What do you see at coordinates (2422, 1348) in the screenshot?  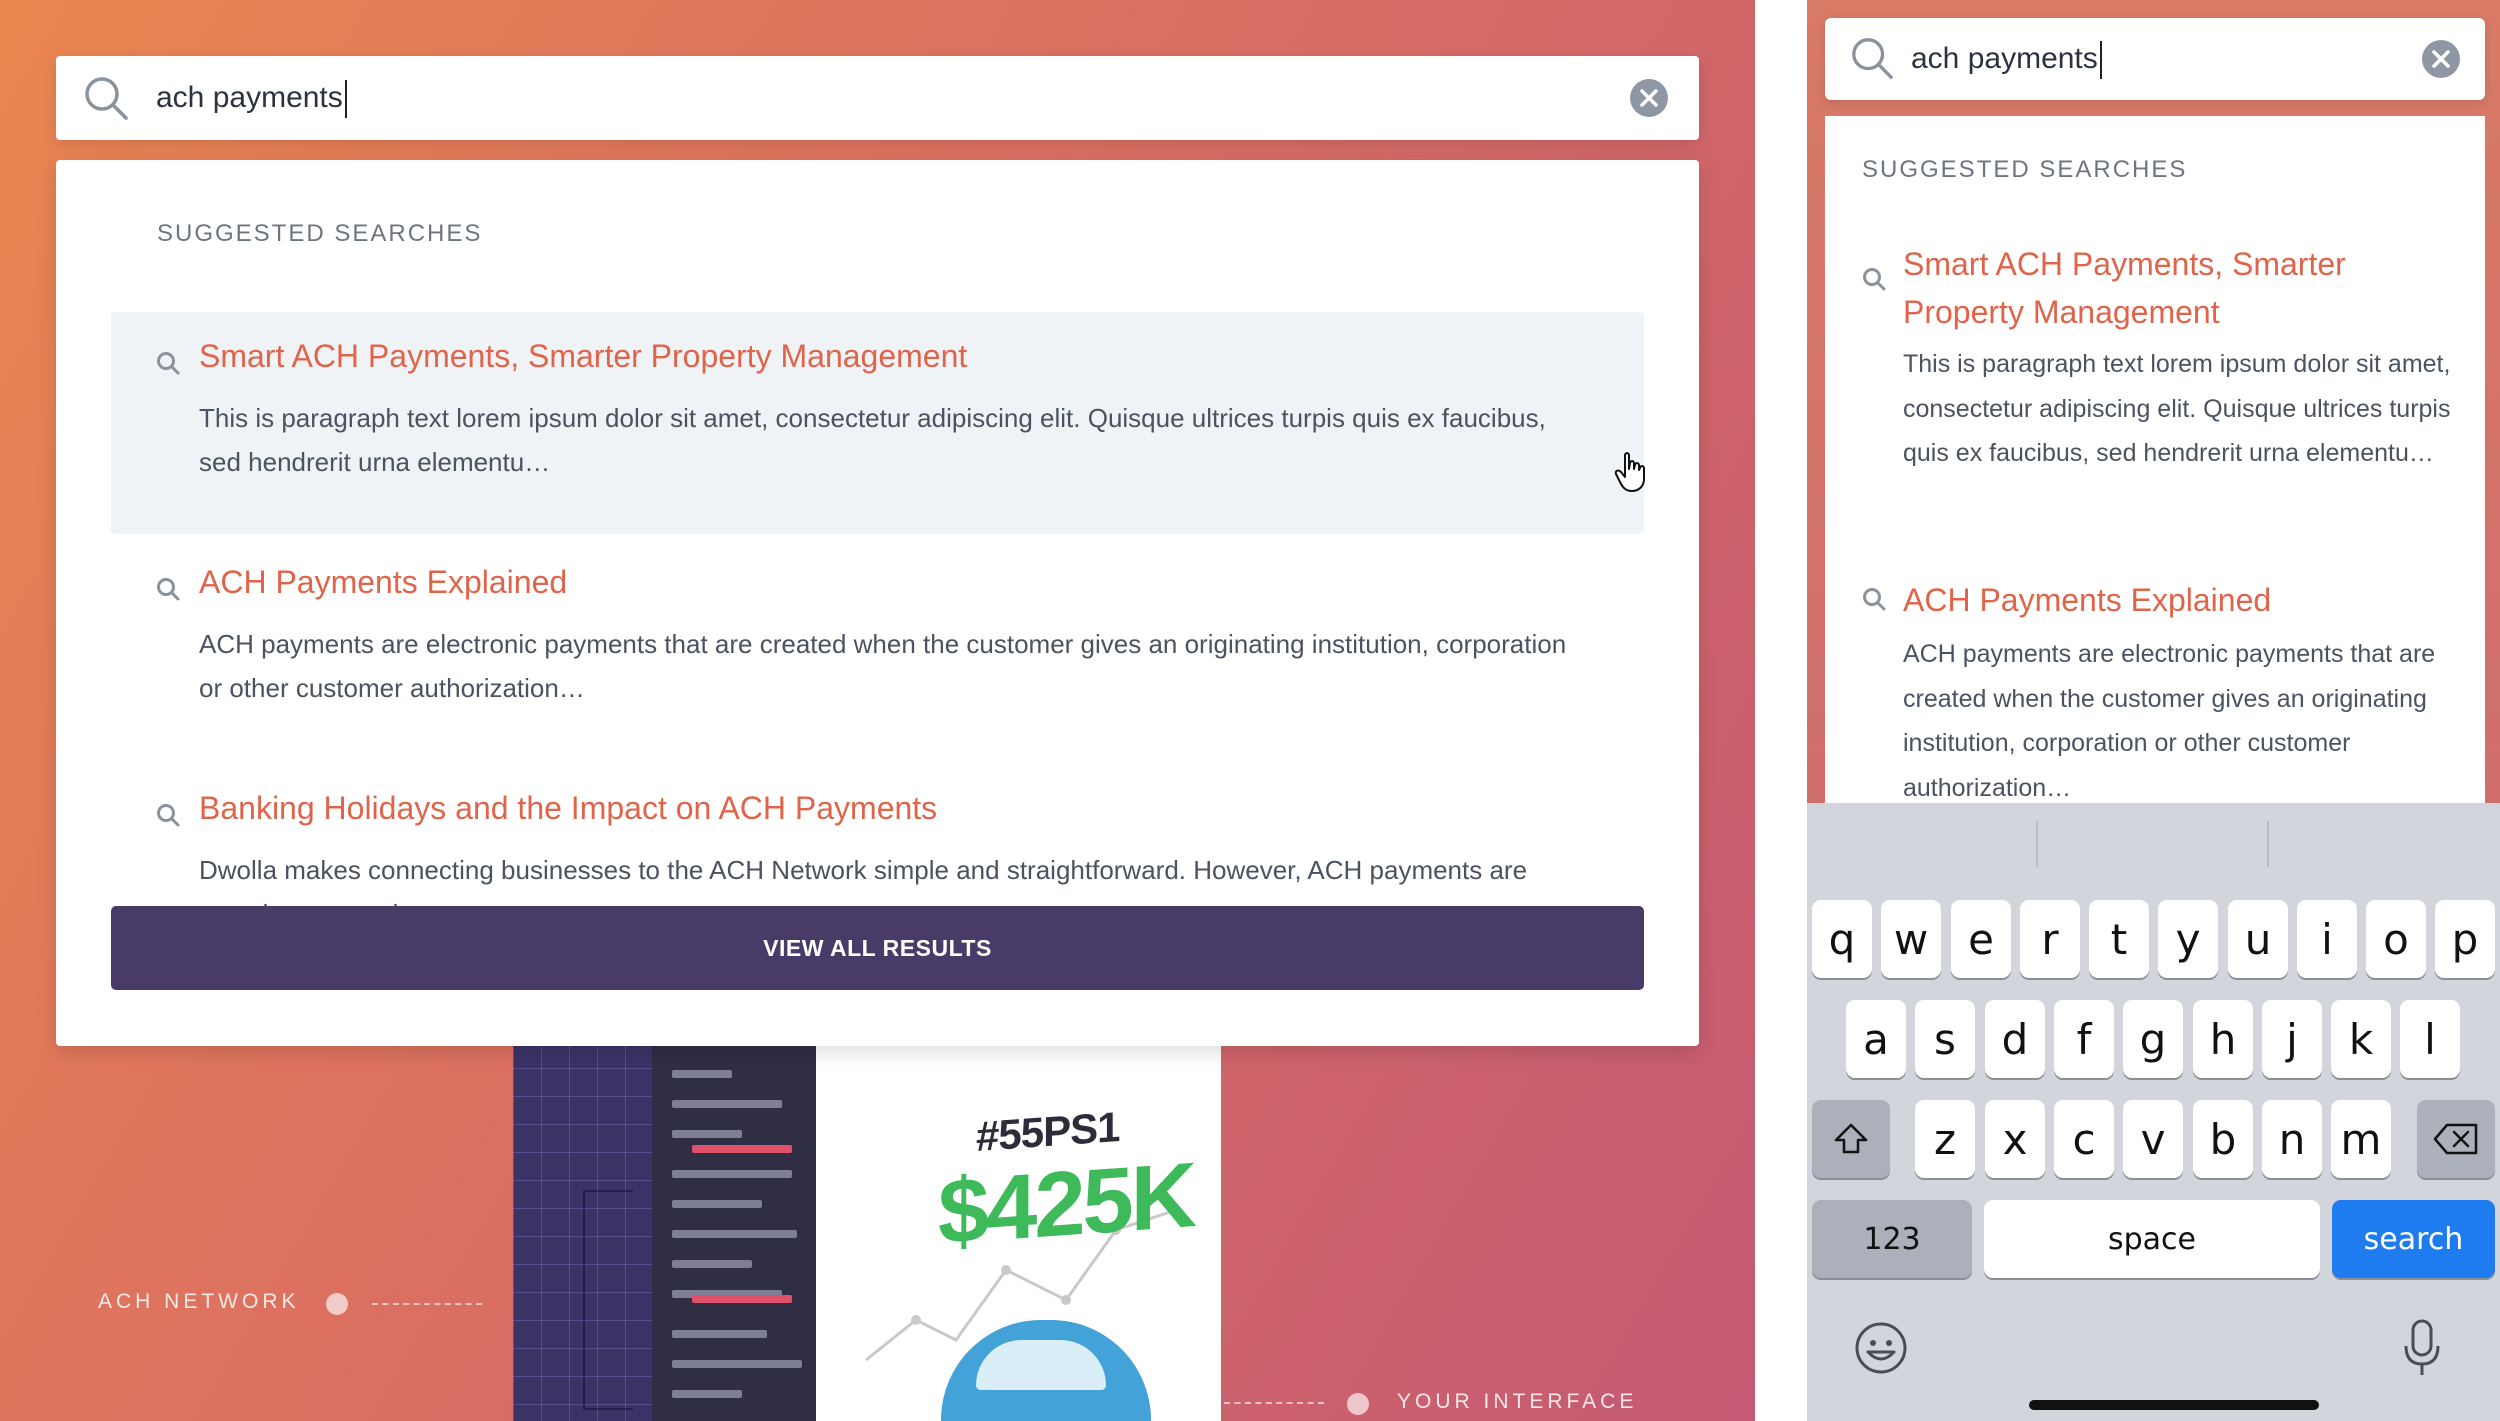 I see `microphone-icon` at bounding box center [2422, 1348].